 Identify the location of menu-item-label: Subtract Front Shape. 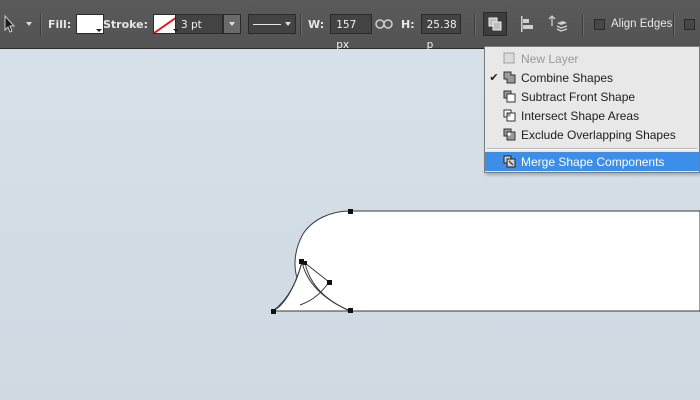
(578, 96).